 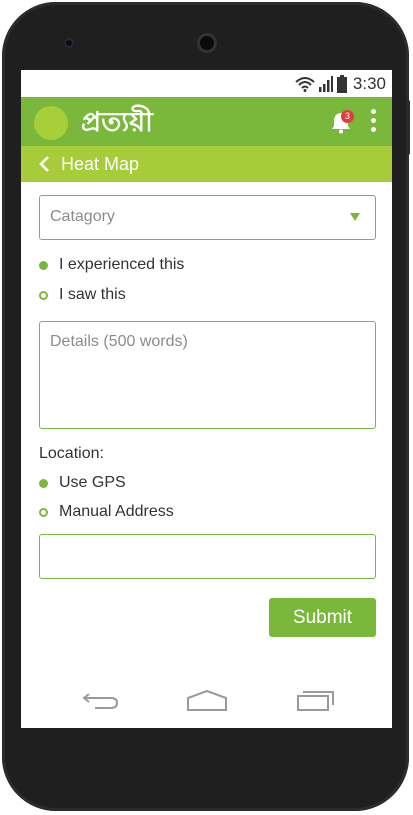 What do you see at coordinates (122, 264) in the screenshot?
I see `radio-label: I experienced this` at bounding box center [122, 264].